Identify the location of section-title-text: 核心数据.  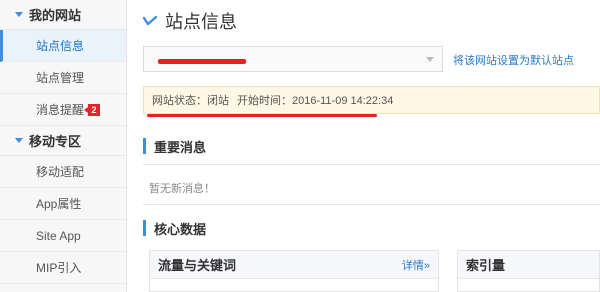
(180, 229).